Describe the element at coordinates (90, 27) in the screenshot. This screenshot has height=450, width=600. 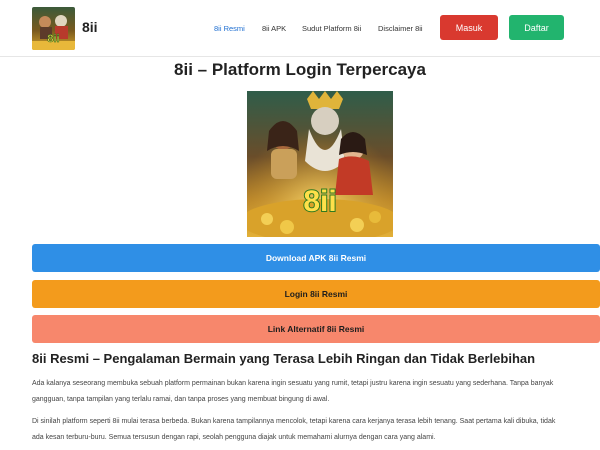
I see `brand-name: 8ii` at that location.